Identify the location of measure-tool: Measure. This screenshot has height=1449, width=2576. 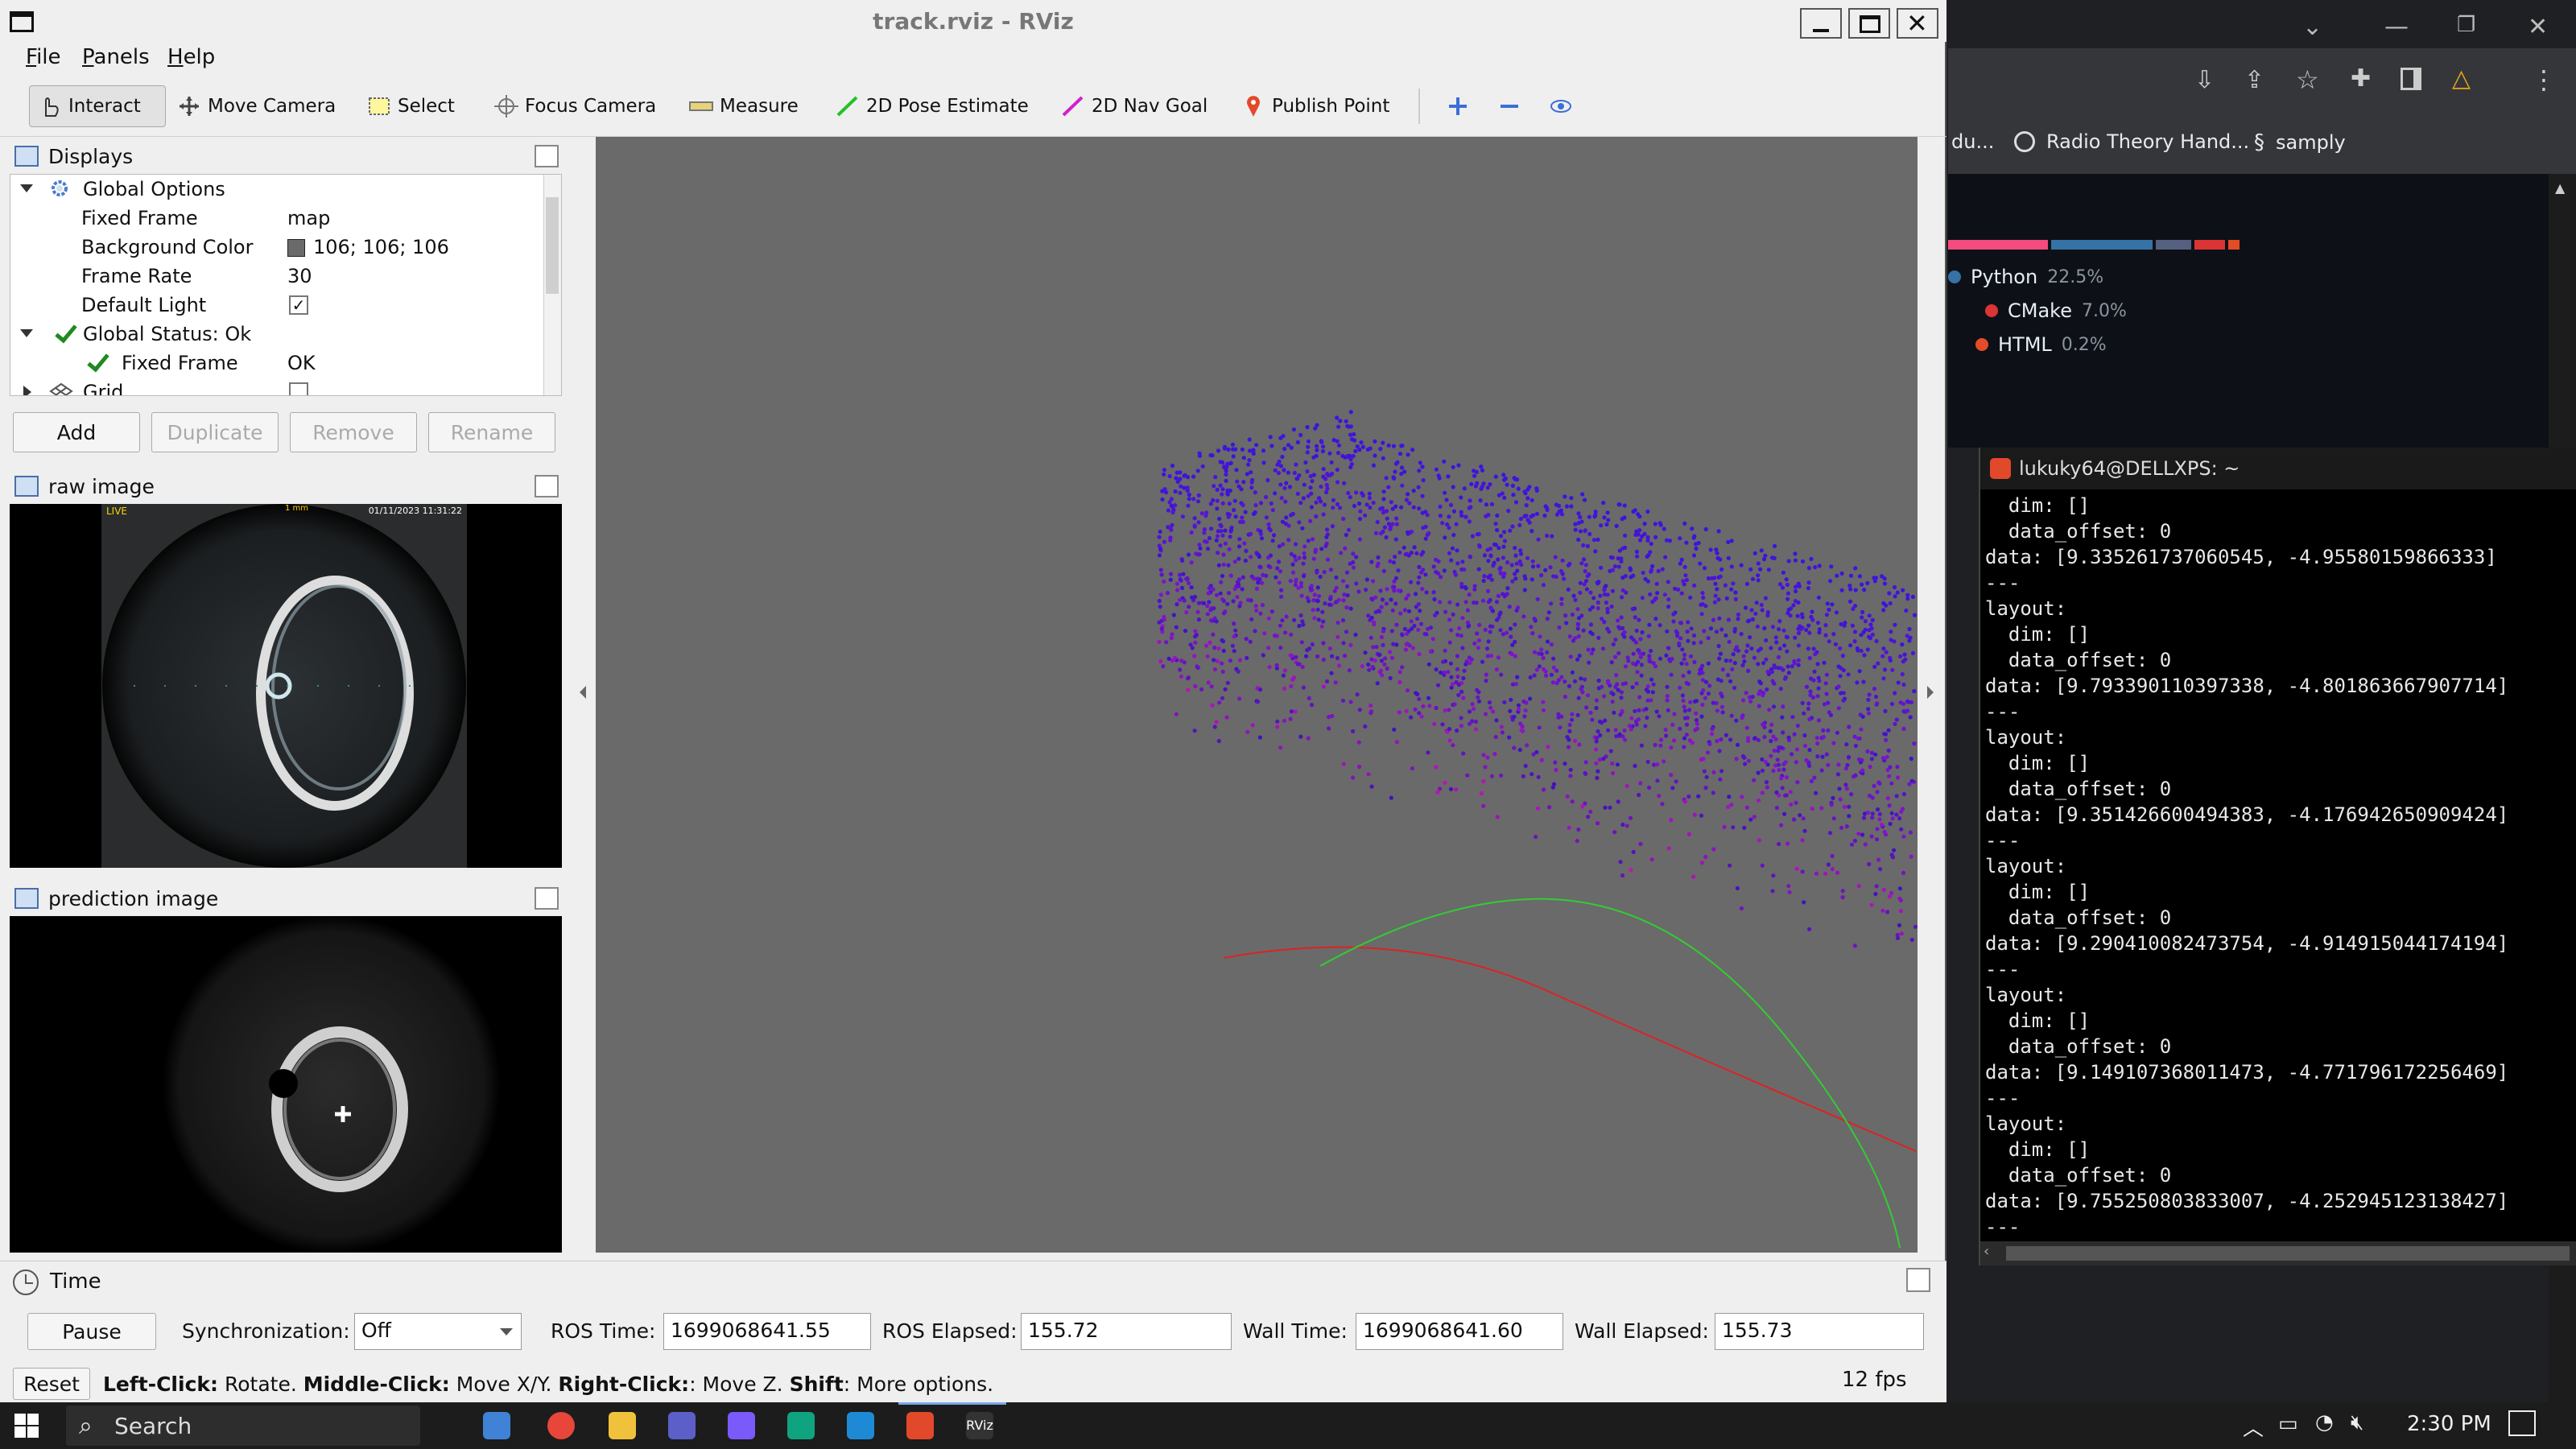
(744, 106).